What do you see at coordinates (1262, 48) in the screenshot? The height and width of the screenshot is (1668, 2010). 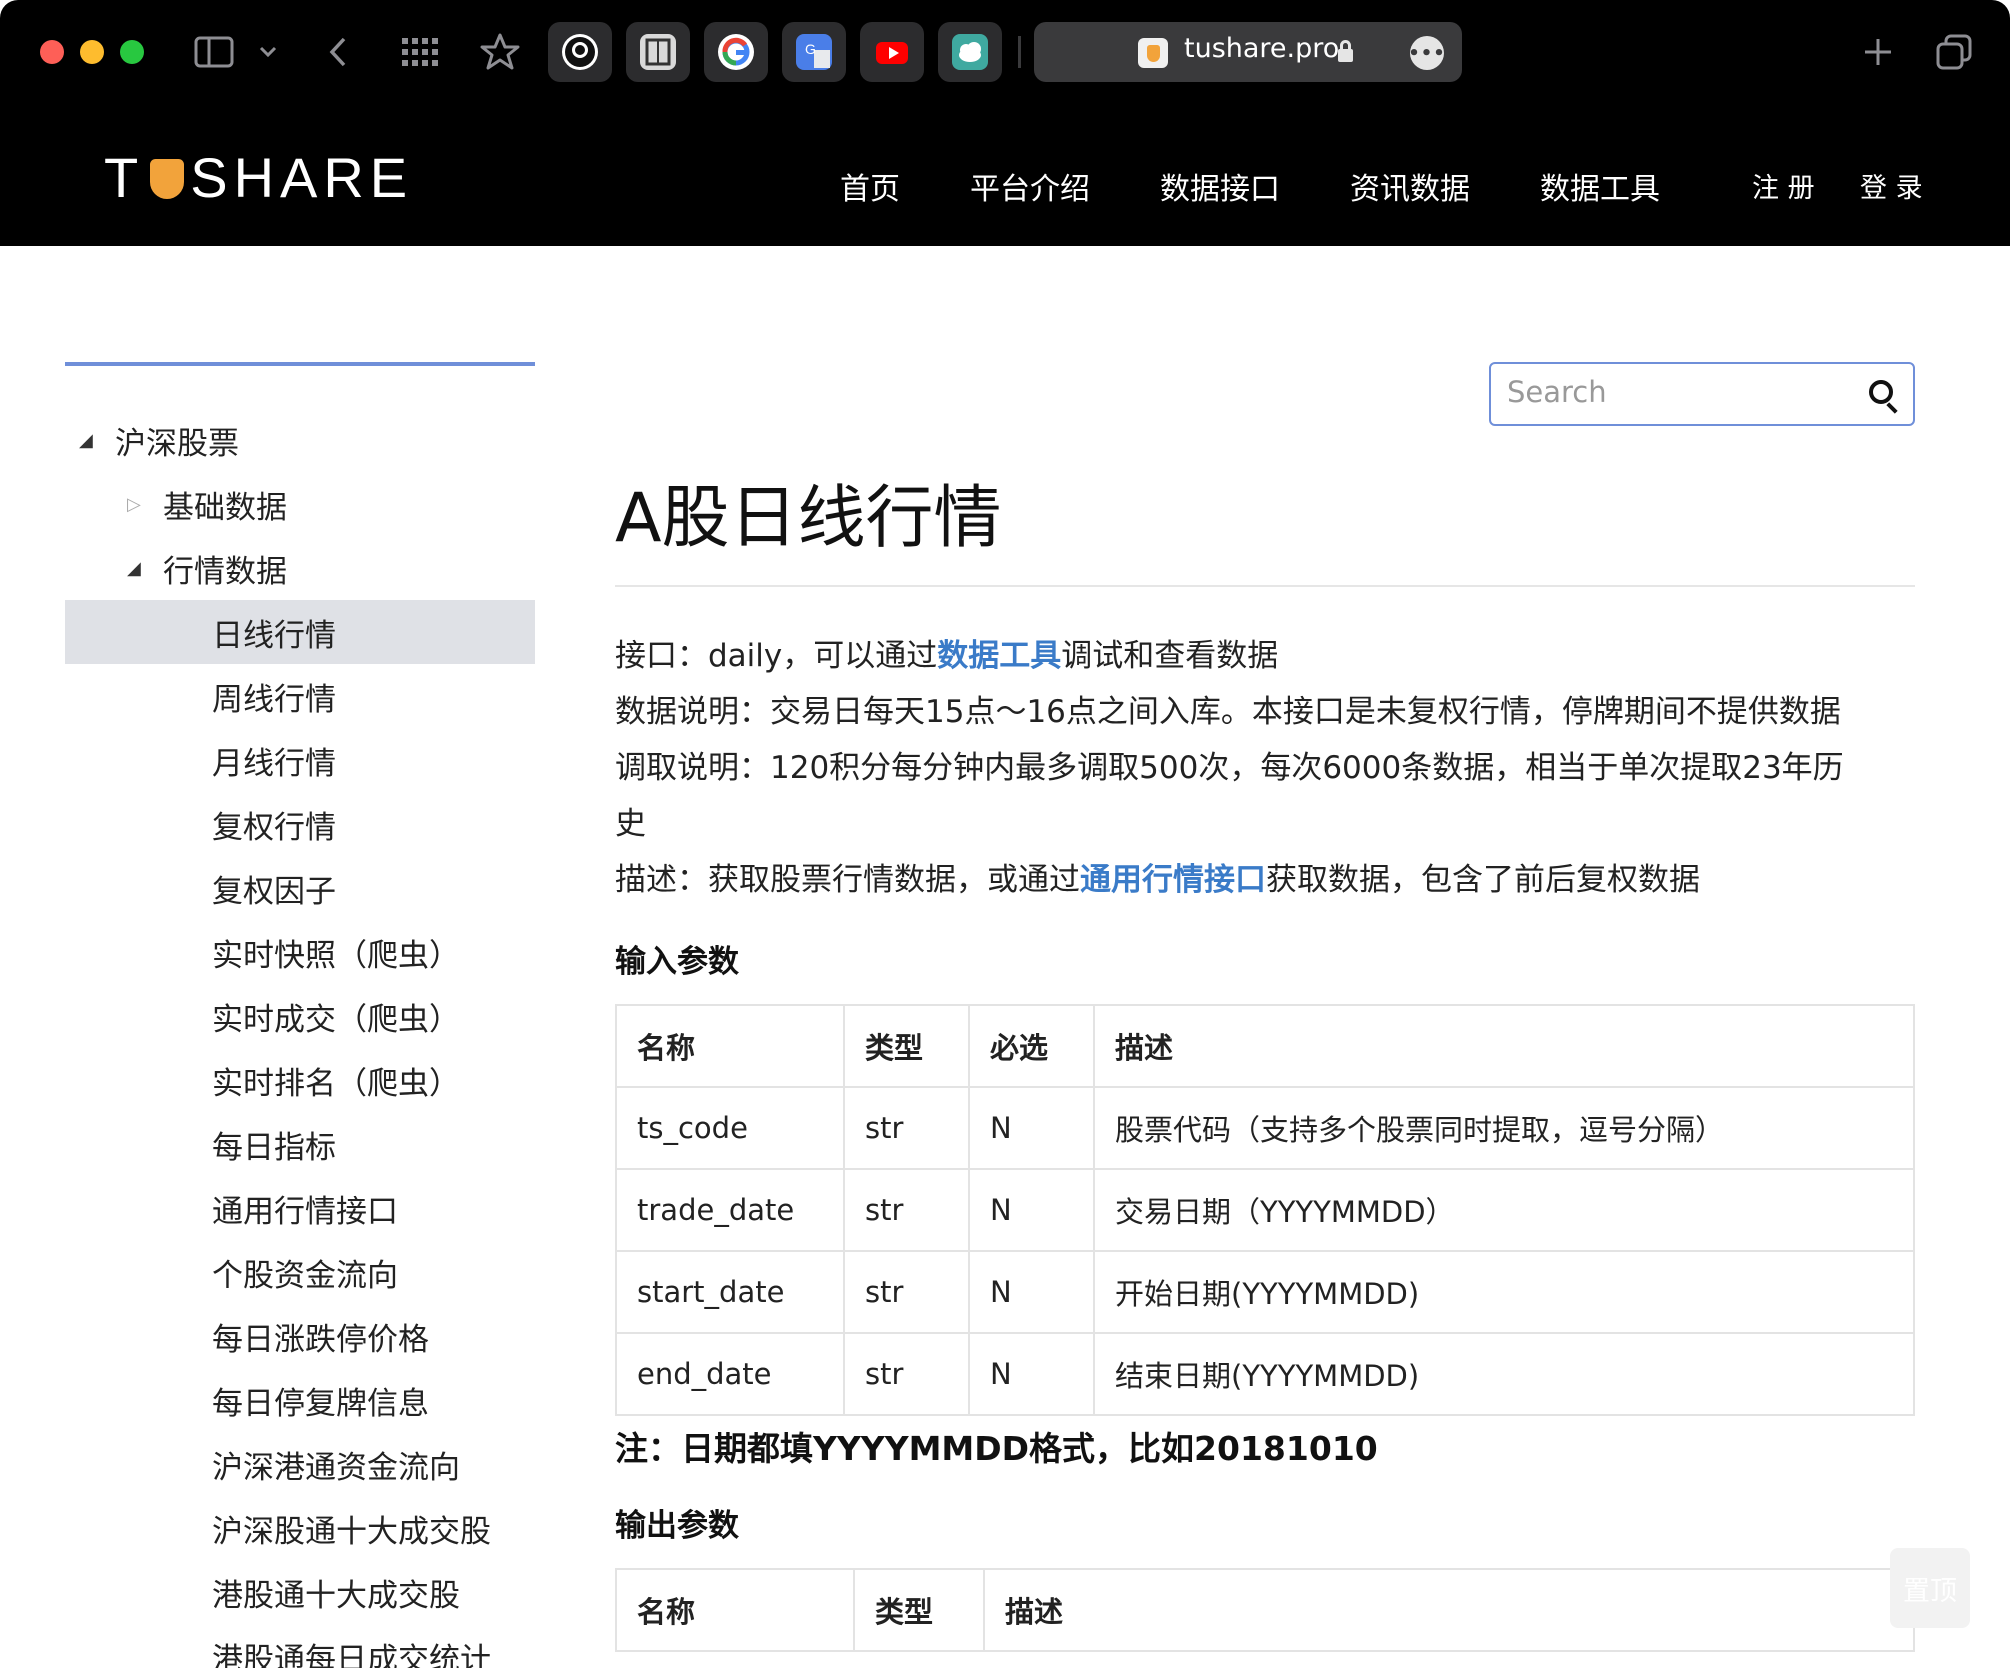 I see `url-domain: tushare.pro` at bounding box center [1262, 48].